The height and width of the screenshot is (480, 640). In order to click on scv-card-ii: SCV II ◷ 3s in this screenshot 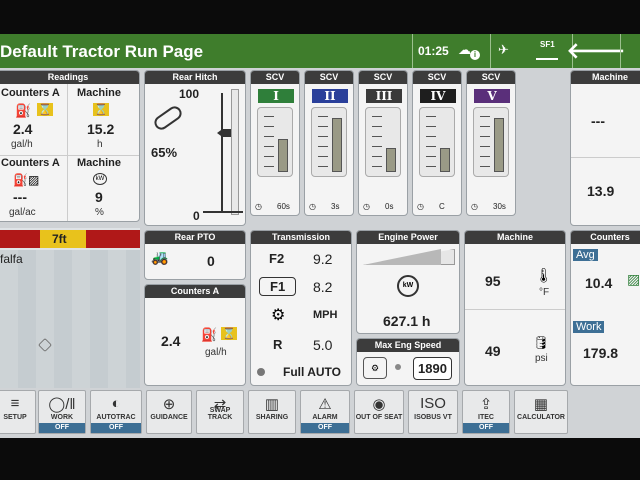, I will do `click(329, 143)`.